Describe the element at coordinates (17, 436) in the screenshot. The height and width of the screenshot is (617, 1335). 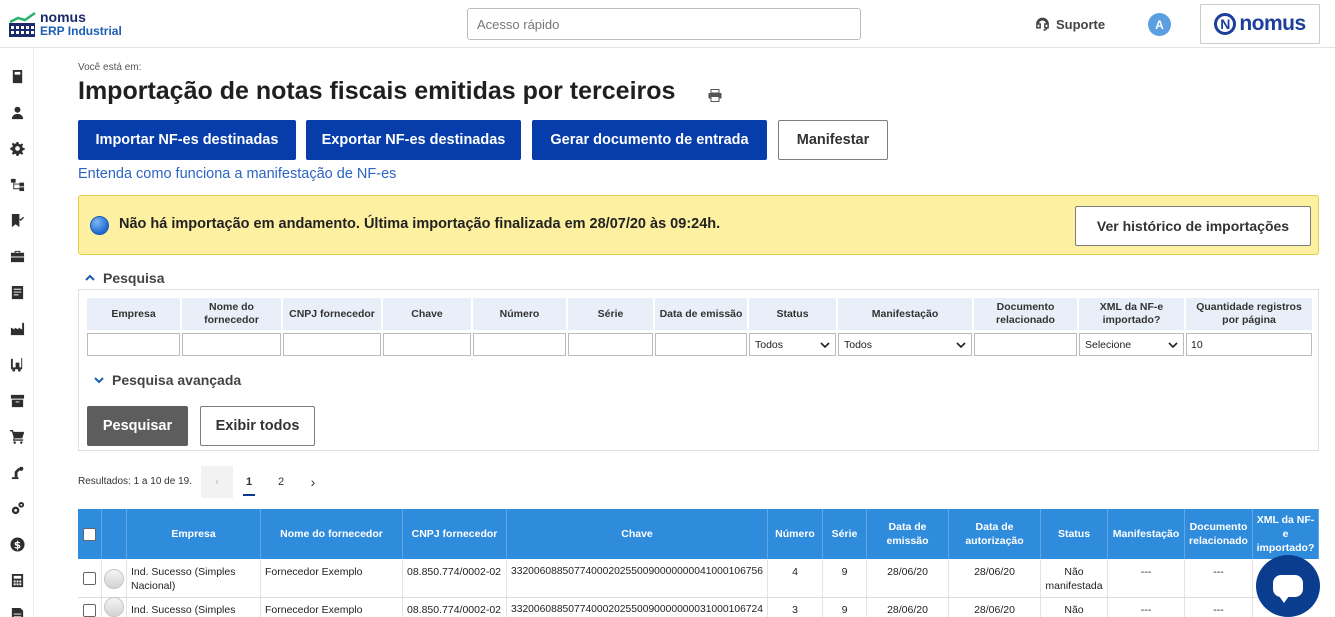
I see `cart-icon` at that location.